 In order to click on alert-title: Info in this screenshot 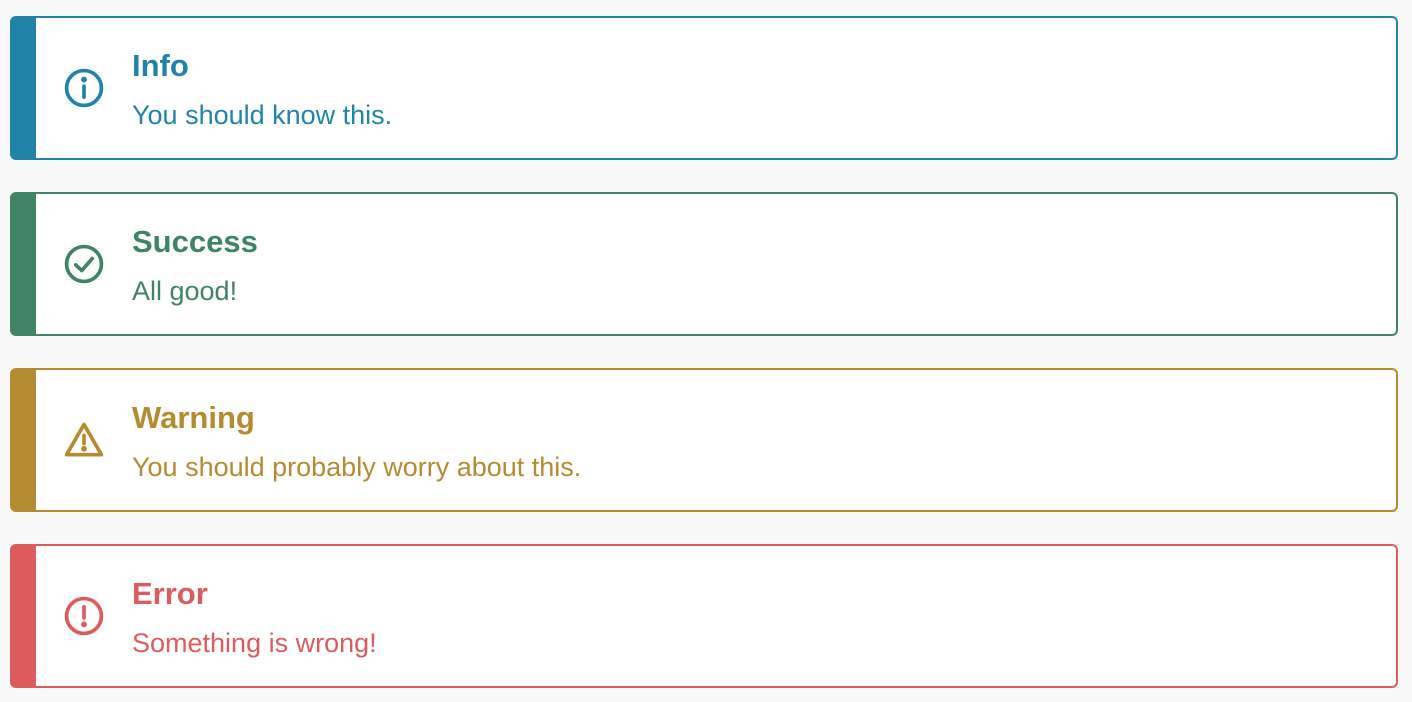, I will do `click(160, 65)`.